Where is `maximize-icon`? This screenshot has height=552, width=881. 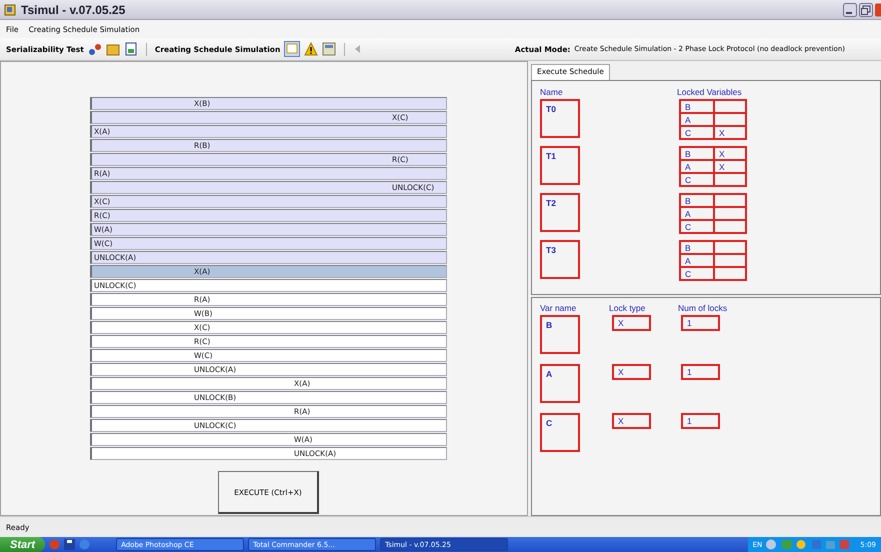 maximize-icon is located at coordinates (866, 9).